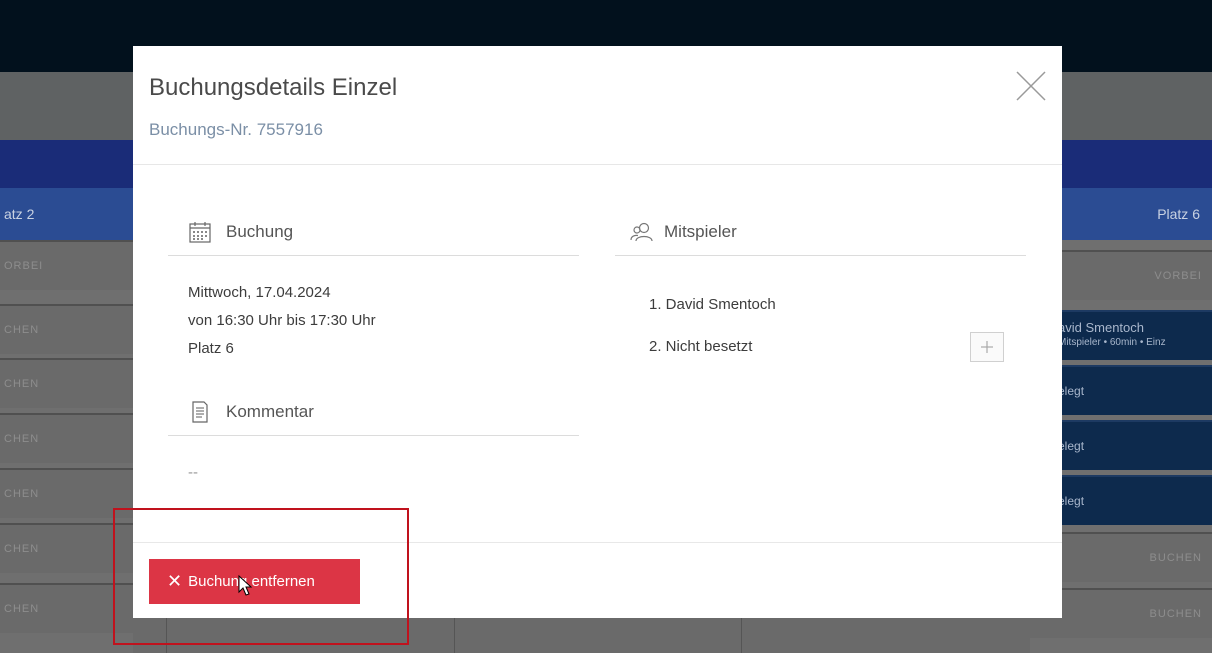 Image resolution: width=1212 pixels, height=653 pixels. I want to click on players-section-header: Mitspieler, so click(820, 232).